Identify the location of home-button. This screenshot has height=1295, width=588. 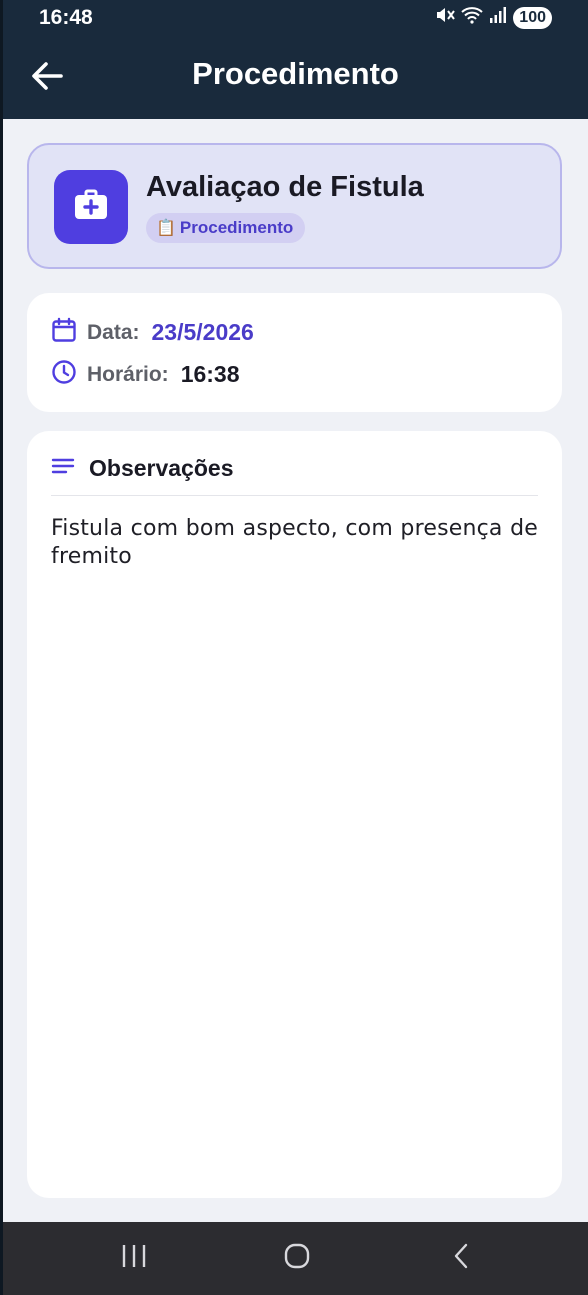
(297, 1258).